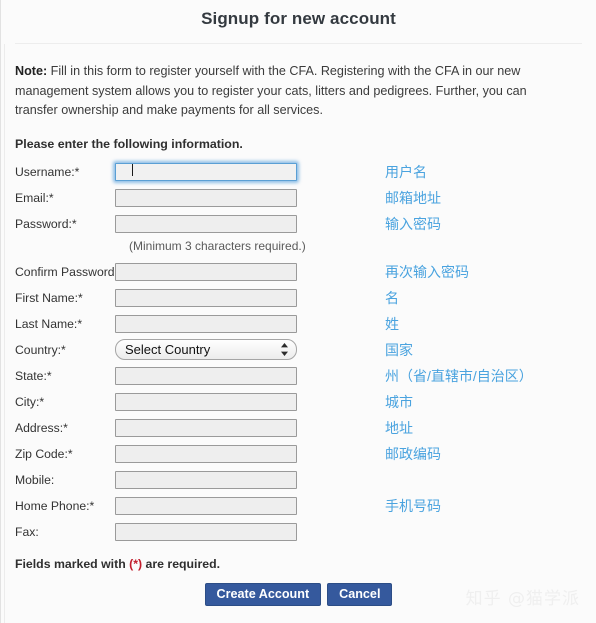 Image resolution: width=596 pixels, height=623 pixels. I want to click on required-fields-note: Fields marked with (*) are required., so click(298, 558).